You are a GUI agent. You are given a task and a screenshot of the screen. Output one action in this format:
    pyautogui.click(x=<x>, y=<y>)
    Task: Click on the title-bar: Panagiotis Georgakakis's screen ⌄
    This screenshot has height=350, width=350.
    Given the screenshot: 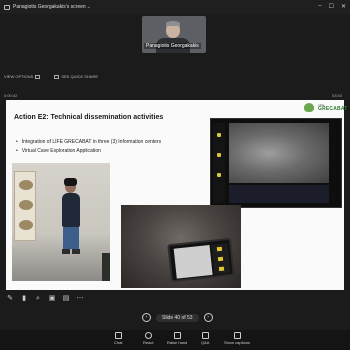 What is the action you would take?
    pyautogui.click(x=175, y=7)
    